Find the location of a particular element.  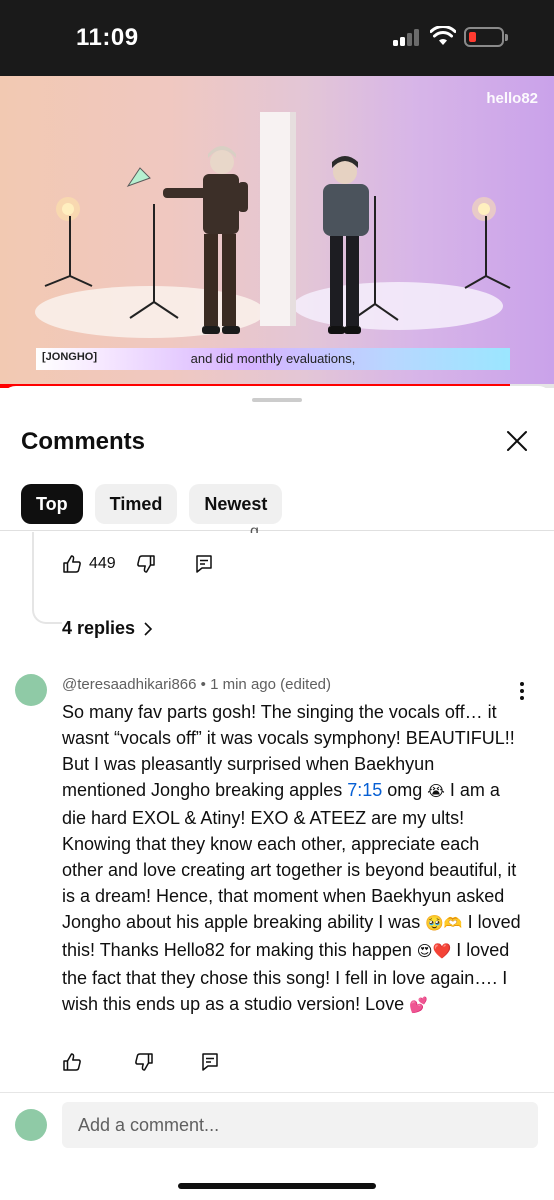

view-replies-button: 4 replies is located at coordinates (107, 628).